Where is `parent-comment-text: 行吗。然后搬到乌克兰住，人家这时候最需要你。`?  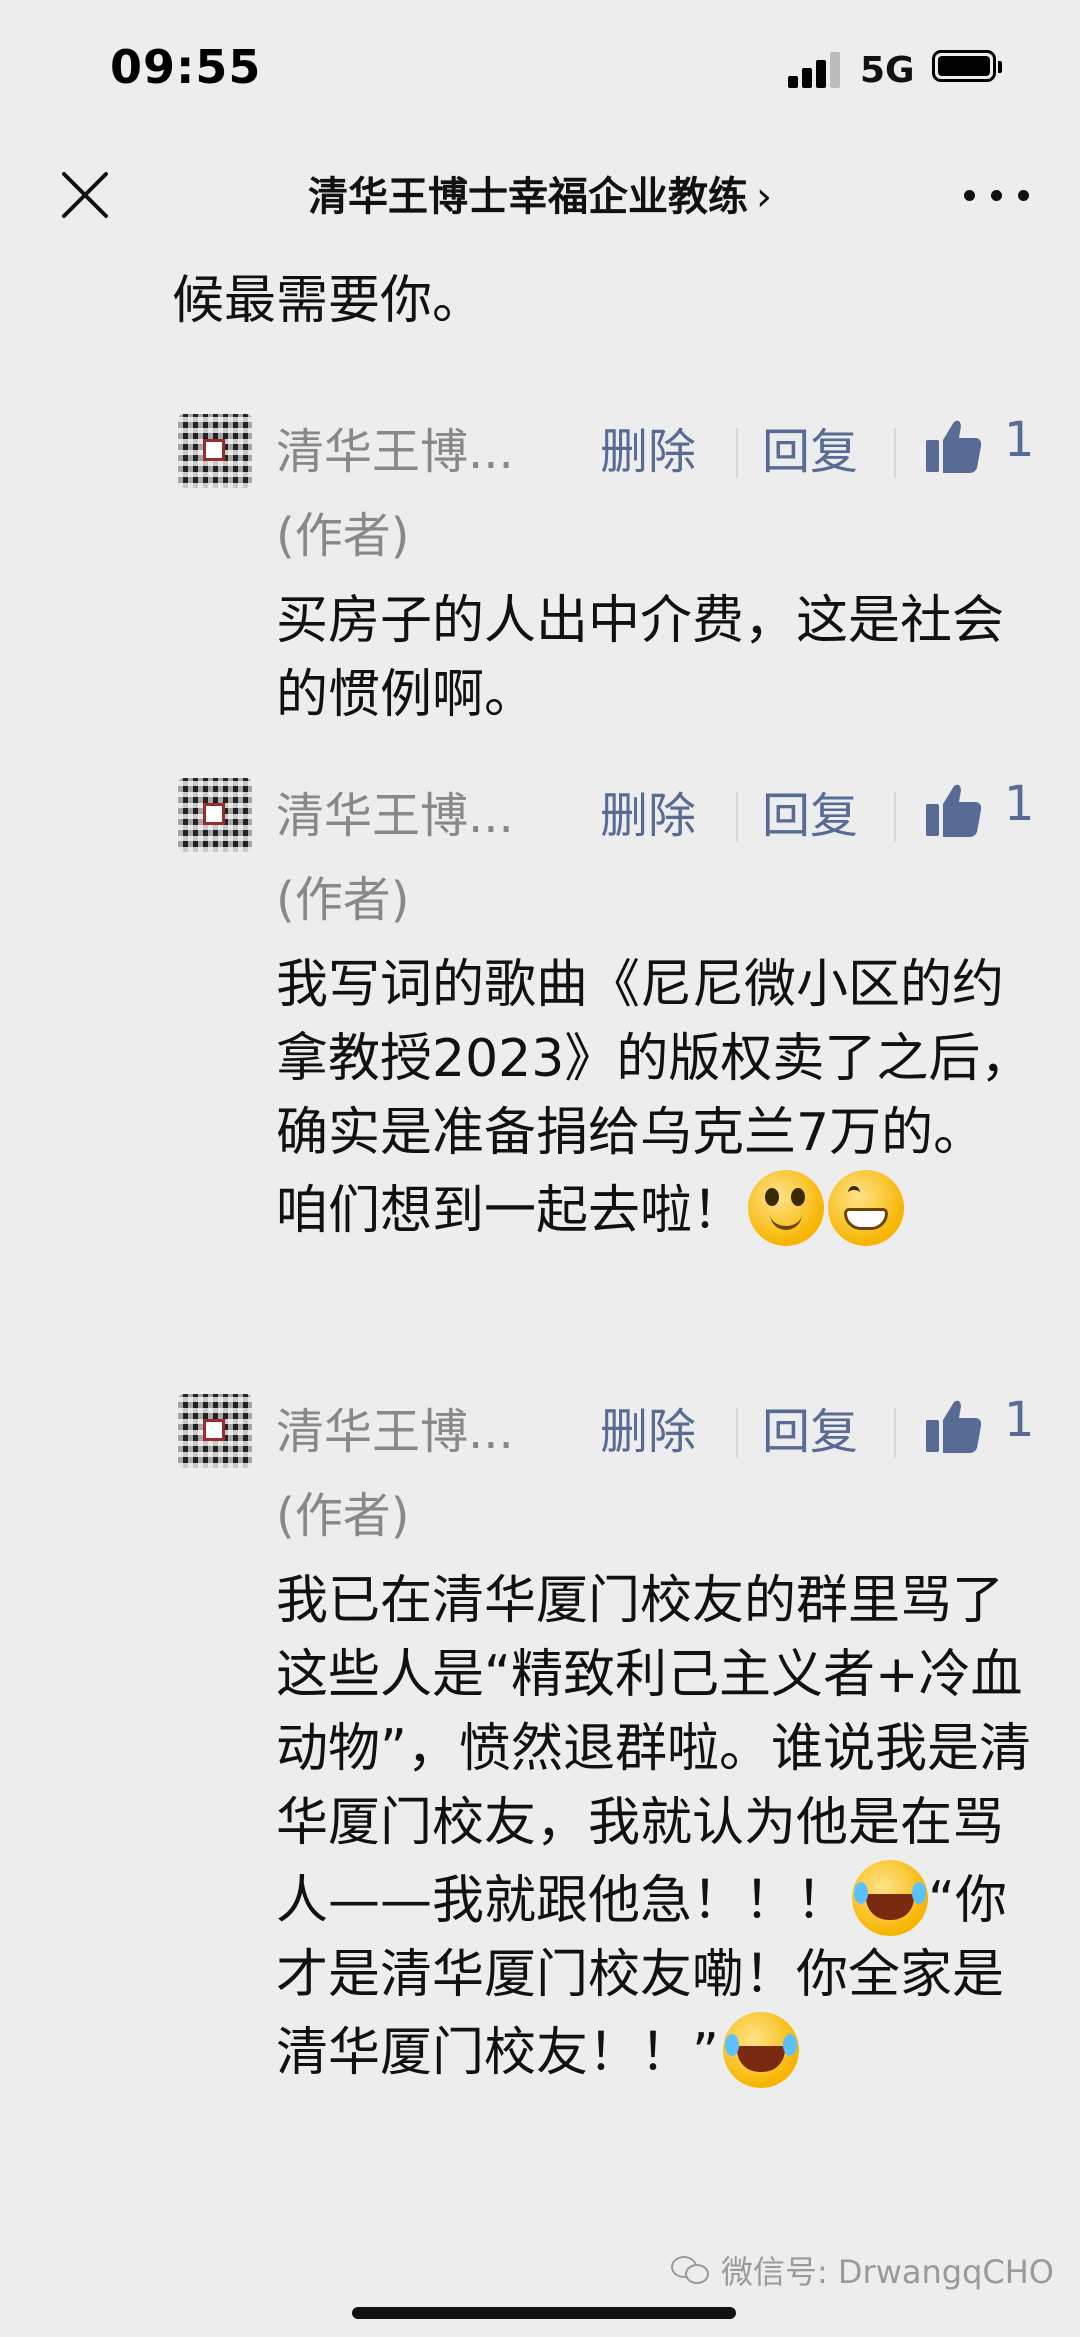
parent-comment-text: 行吗。然后搬到乌克兰住，人家这时候最需要你。 is located at coordinates (588, 291).